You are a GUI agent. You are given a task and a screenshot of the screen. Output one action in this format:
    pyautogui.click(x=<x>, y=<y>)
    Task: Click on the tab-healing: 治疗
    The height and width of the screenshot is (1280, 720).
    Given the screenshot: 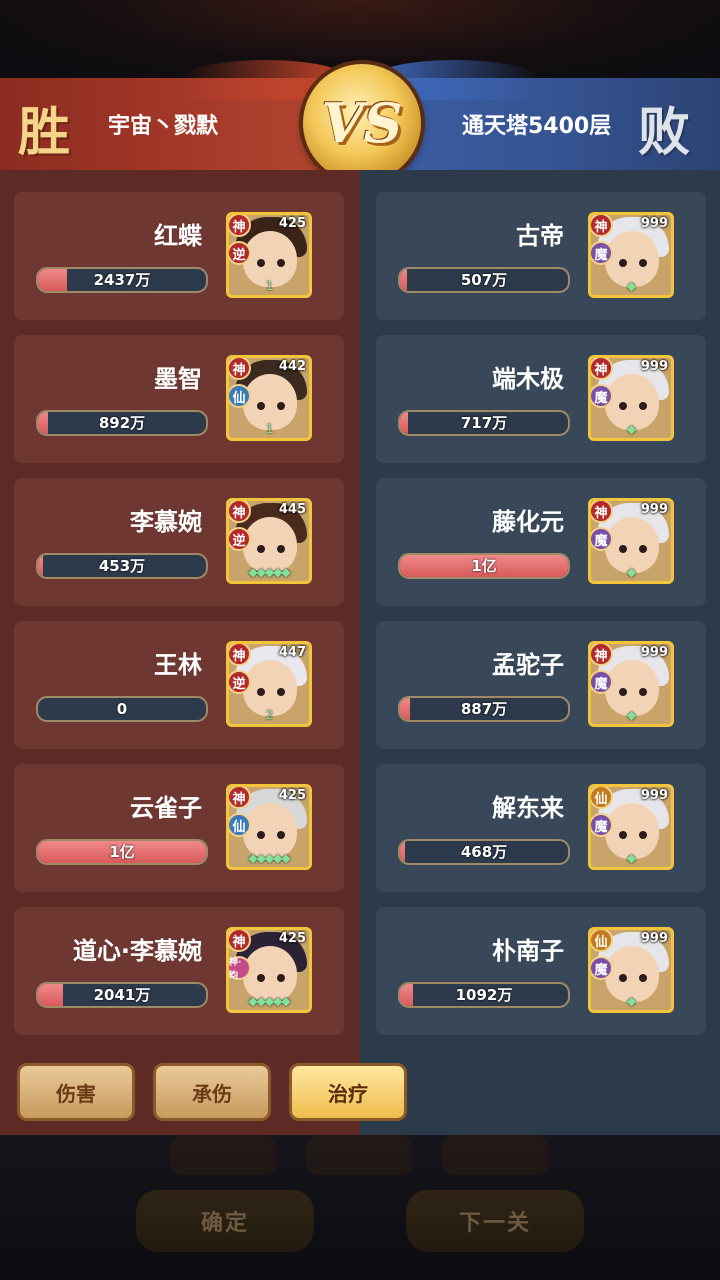 What is the action you would take?
    pyautogui.click(x=348, y=1092)
    